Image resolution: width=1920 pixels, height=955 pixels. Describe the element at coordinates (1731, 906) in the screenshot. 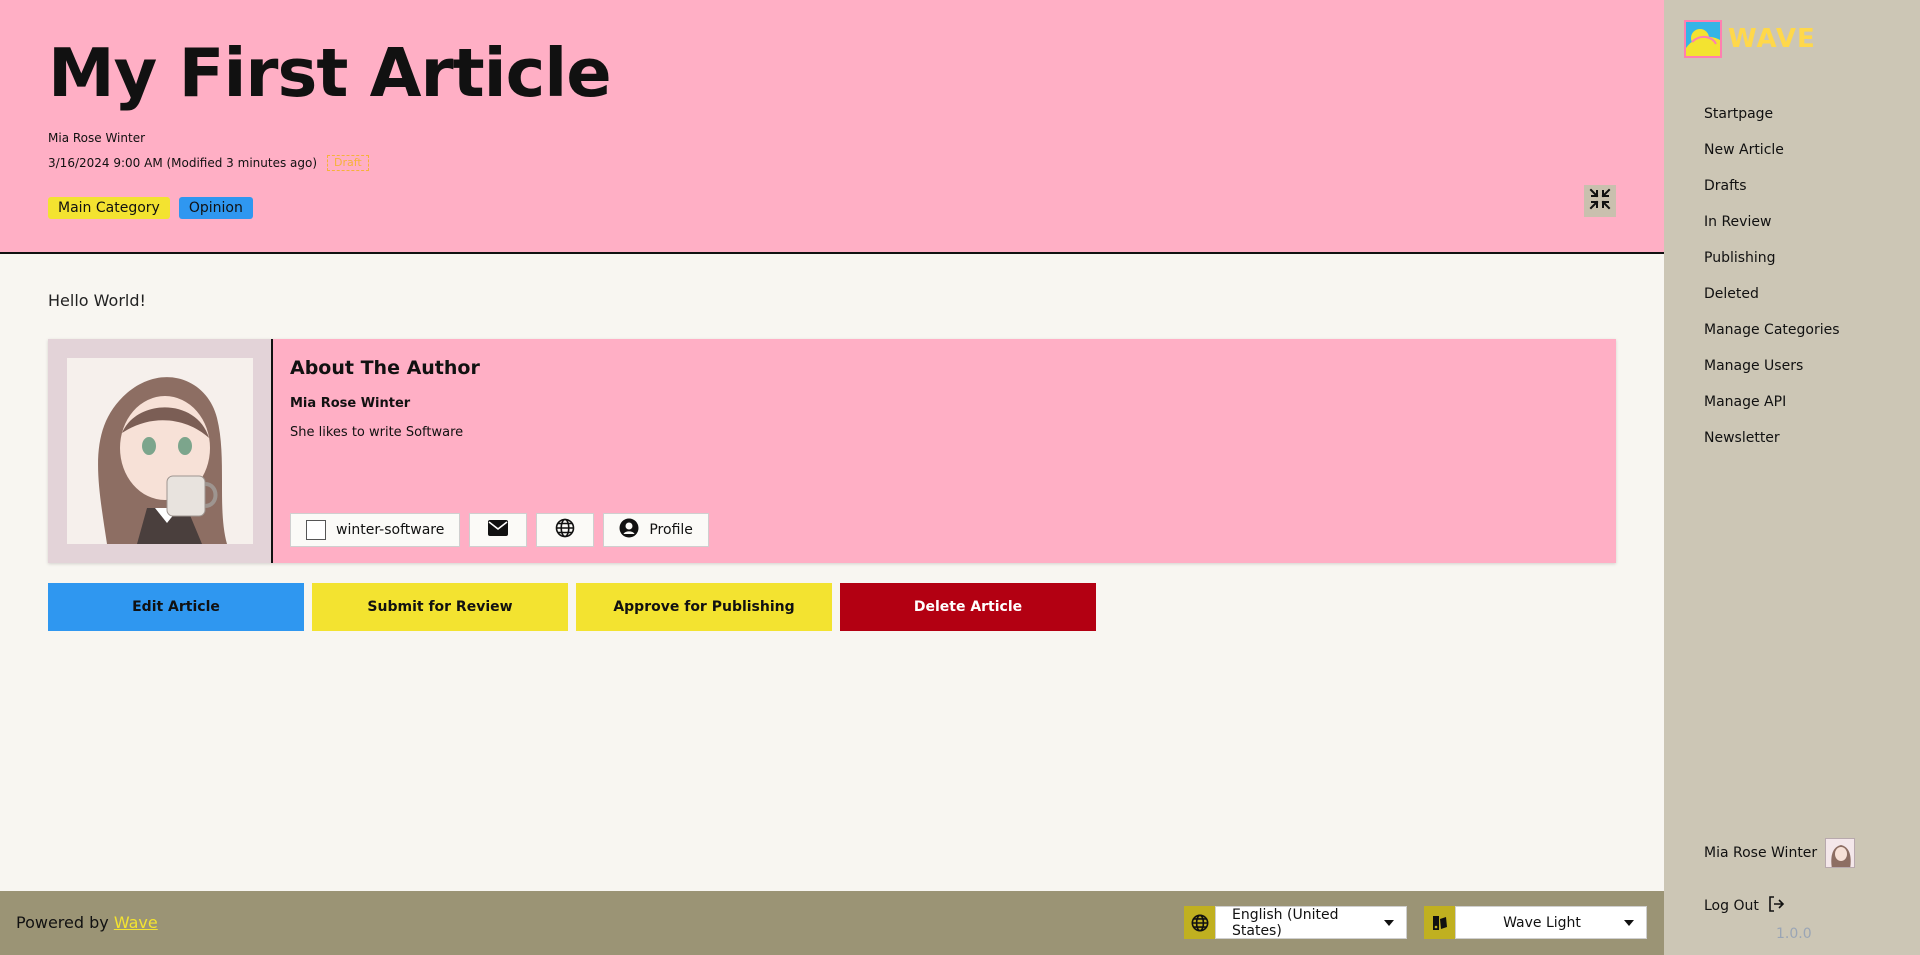

I see `logout-label: Log Out` at that location.